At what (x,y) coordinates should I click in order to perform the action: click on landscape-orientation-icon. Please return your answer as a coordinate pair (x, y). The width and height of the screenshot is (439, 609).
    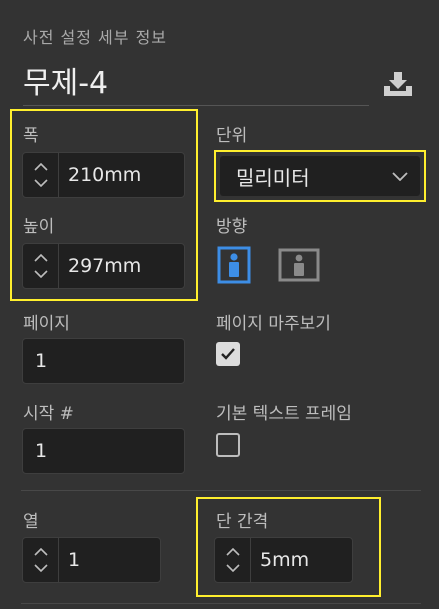
    Looking at the image, I should click on (299, 265).